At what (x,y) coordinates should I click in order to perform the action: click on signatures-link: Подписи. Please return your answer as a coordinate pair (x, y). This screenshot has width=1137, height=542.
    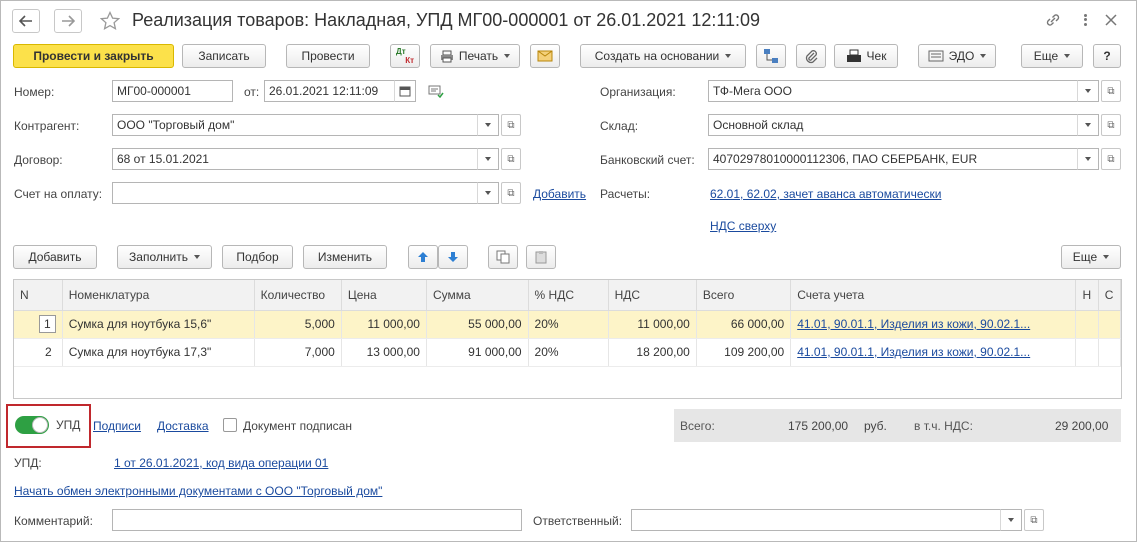
    Looking at the image, I should click on (117, 426).